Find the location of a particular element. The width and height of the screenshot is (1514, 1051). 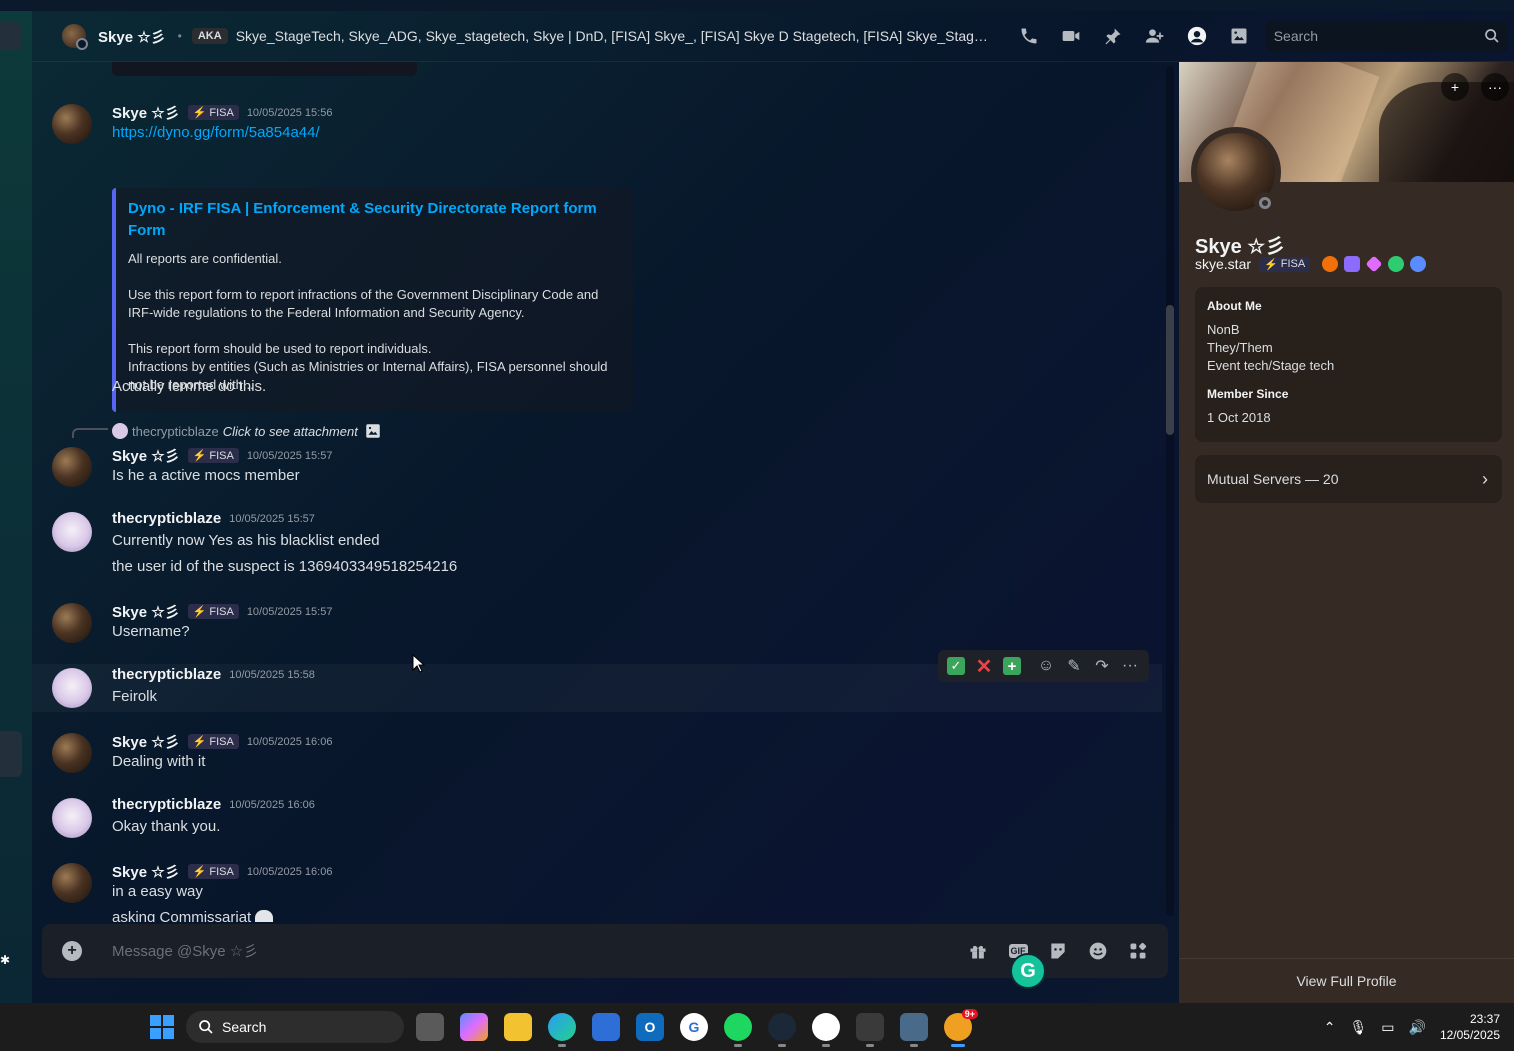

view-full-profile-button: View Full Profile is located at coordinates (1346, 980).